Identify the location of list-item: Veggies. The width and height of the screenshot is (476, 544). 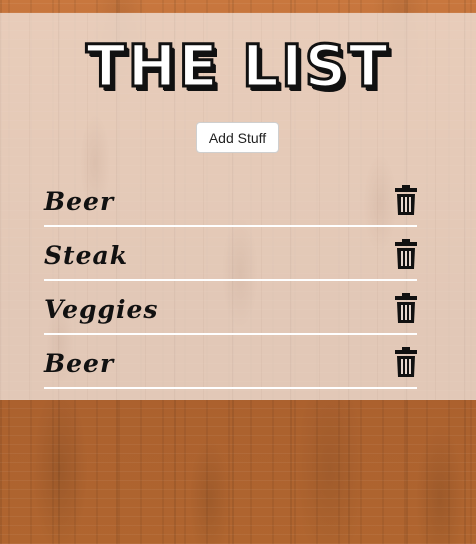
(230, 308).